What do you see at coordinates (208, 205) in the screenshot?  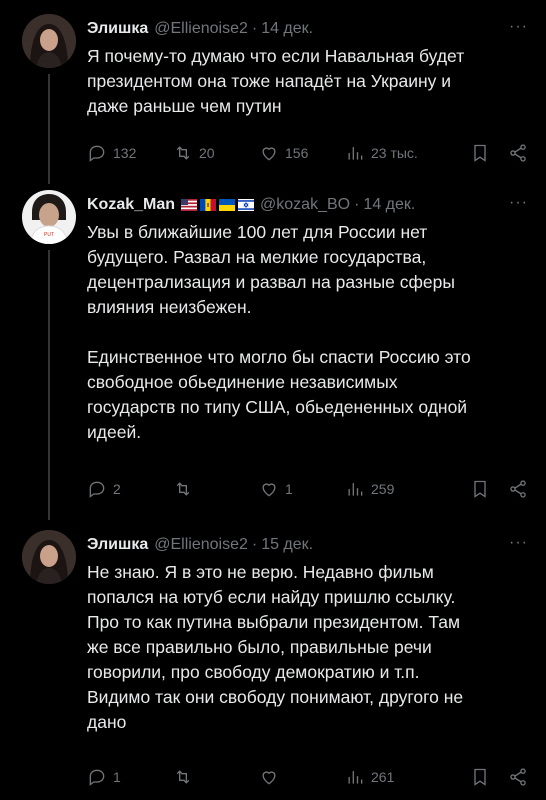 I see `moldova-flag-icon` at bounding box center [208, 205].